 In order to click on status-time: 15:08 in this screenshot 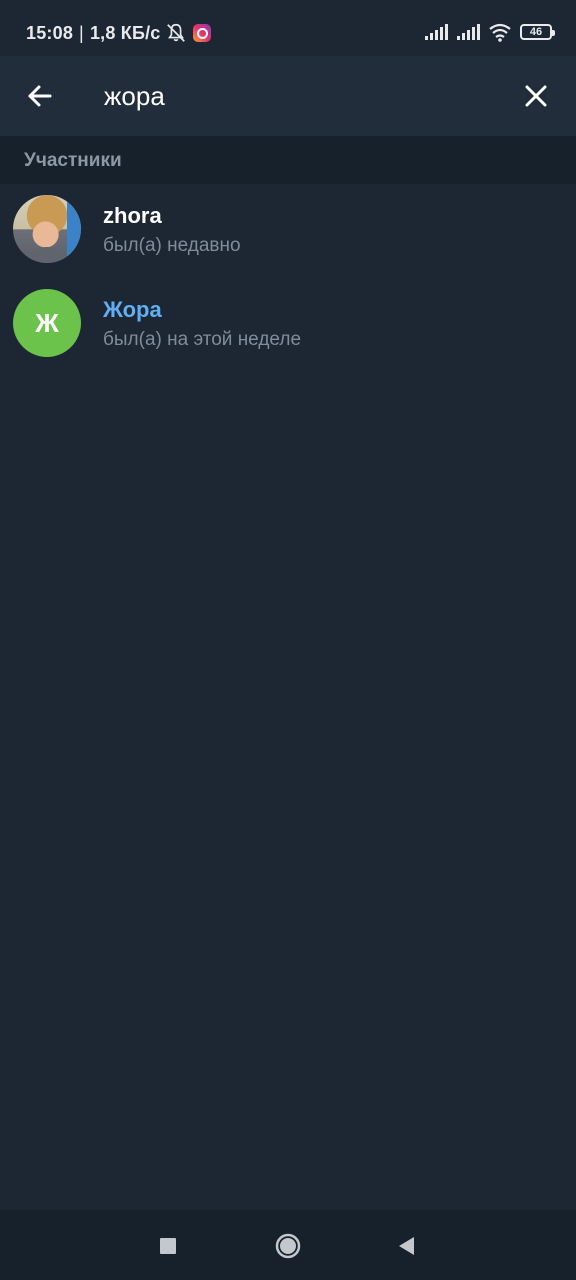, I will do `click(50, 32)`.